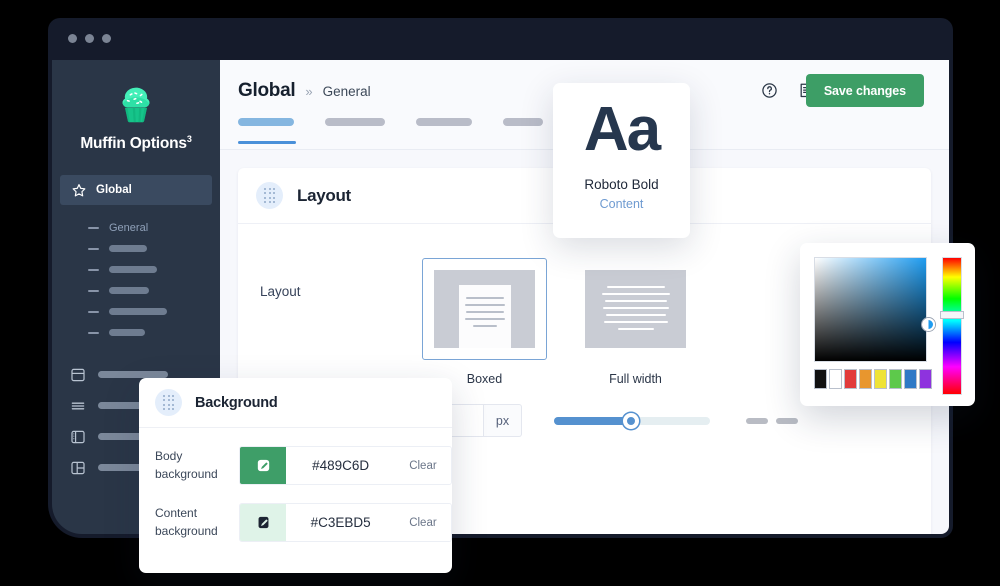 The height and width of the screenshot is (586, 1000). What do you see at coordinates (422, 522) in the screenshot?
I see `content-background-clear-button: Clear` at bounding box center [422, 522].